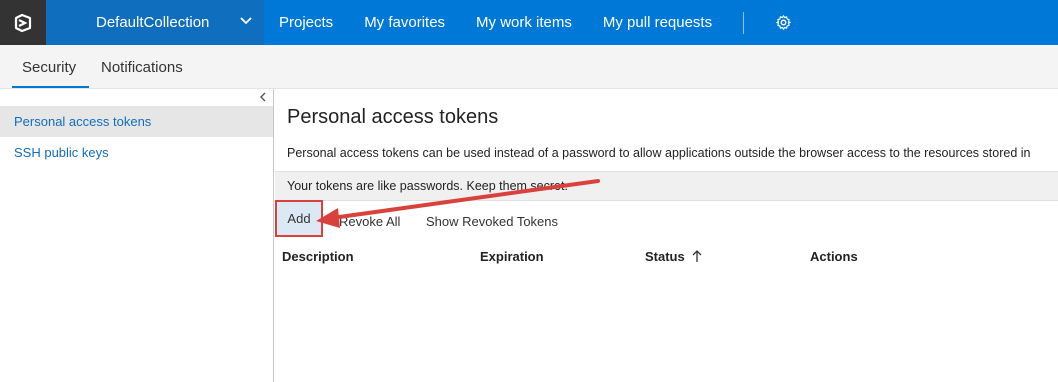 The image size is (1058, 382). What do you see at coordinates (369, 221) in the screenshot?
I see `revoke-all-button: Revoke All` at bounding box center [369, 221].